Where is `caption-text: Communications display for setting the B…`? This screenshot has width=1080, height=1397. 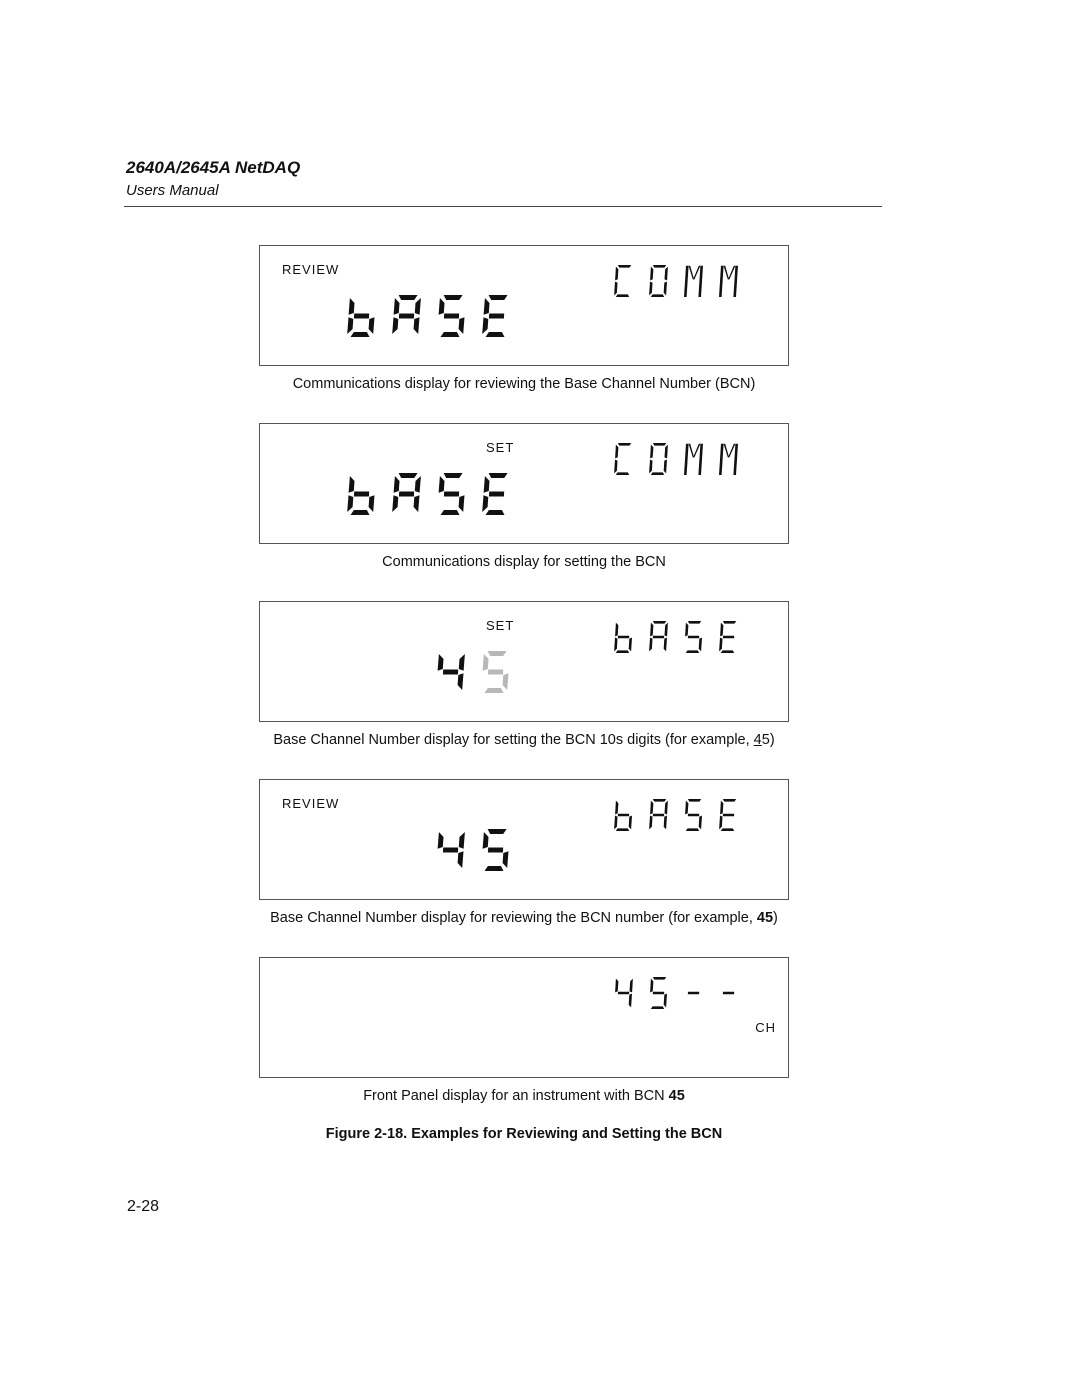 caption-text: Communications display for setting the B… is located at coordinates (524, 562).